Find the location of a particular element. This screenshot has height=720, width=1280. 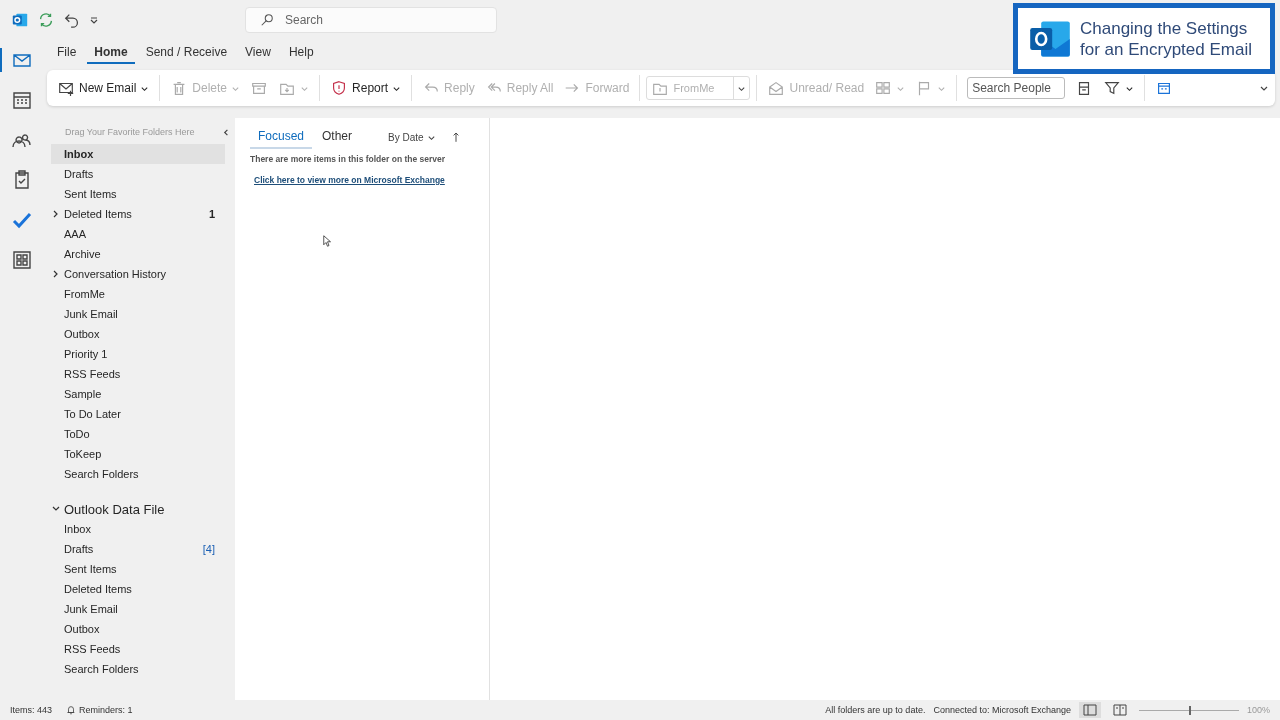

folder-item: Drafts [4] is located at coordinates (138, 549).